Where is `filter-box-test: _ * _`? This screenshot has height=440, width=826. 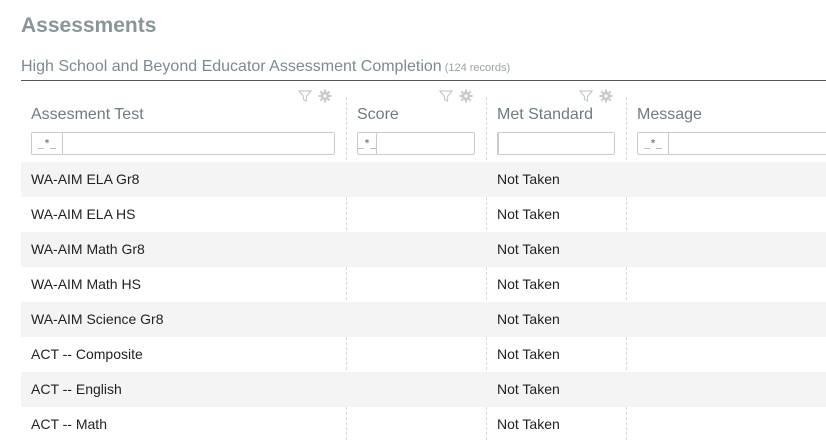
filter-box-test: _ * _ is located at coordinates (183, 143).